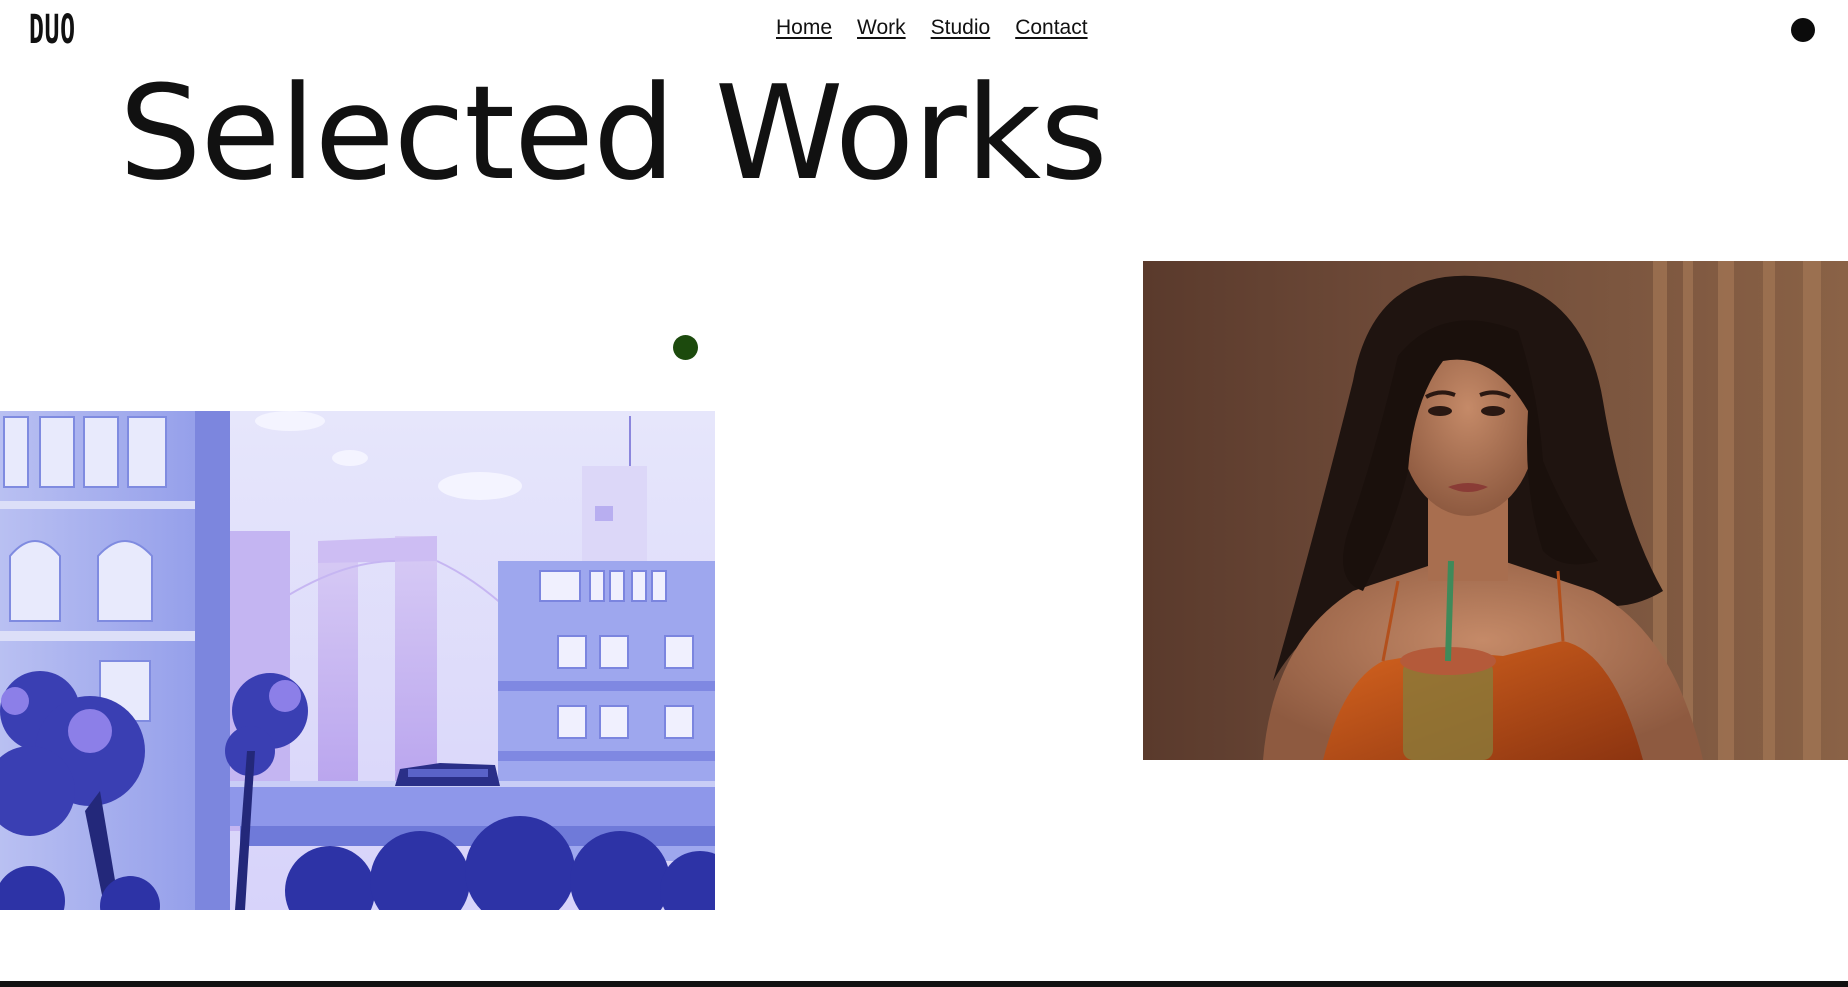  I want to click on nav-studio-link: Studio, so click(961, 28).